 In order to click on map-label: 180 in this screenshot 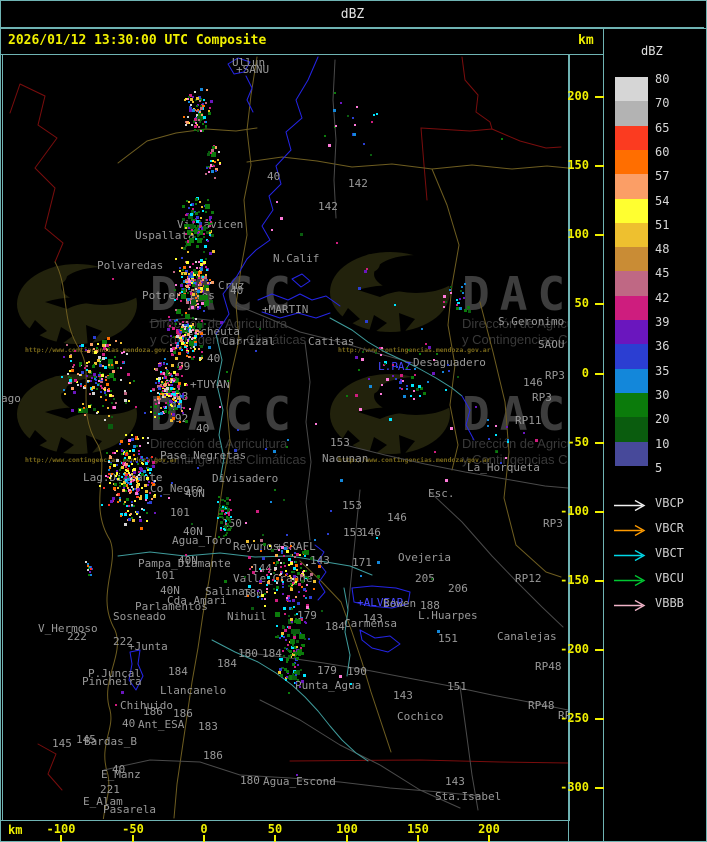, I will do `click(253, 593)`.